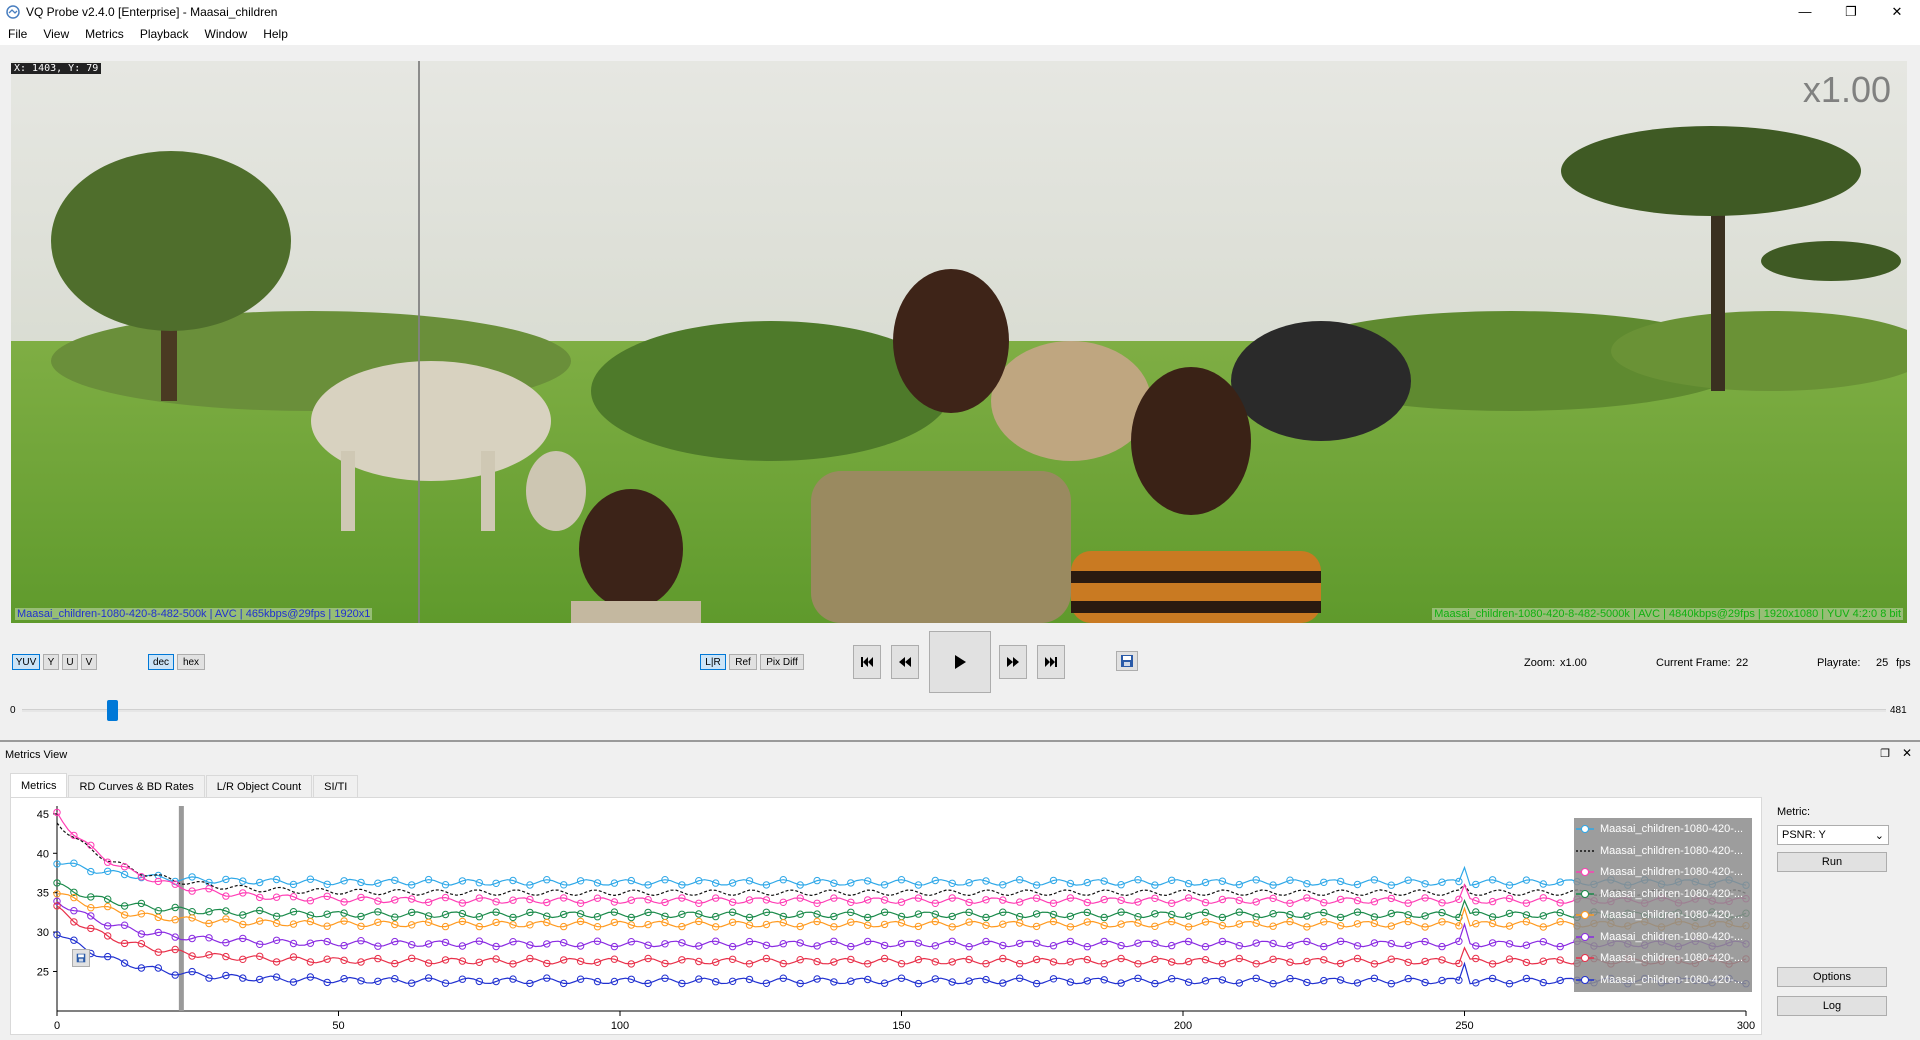  I want to click on fast-forward-icon, so click(1013, 662).